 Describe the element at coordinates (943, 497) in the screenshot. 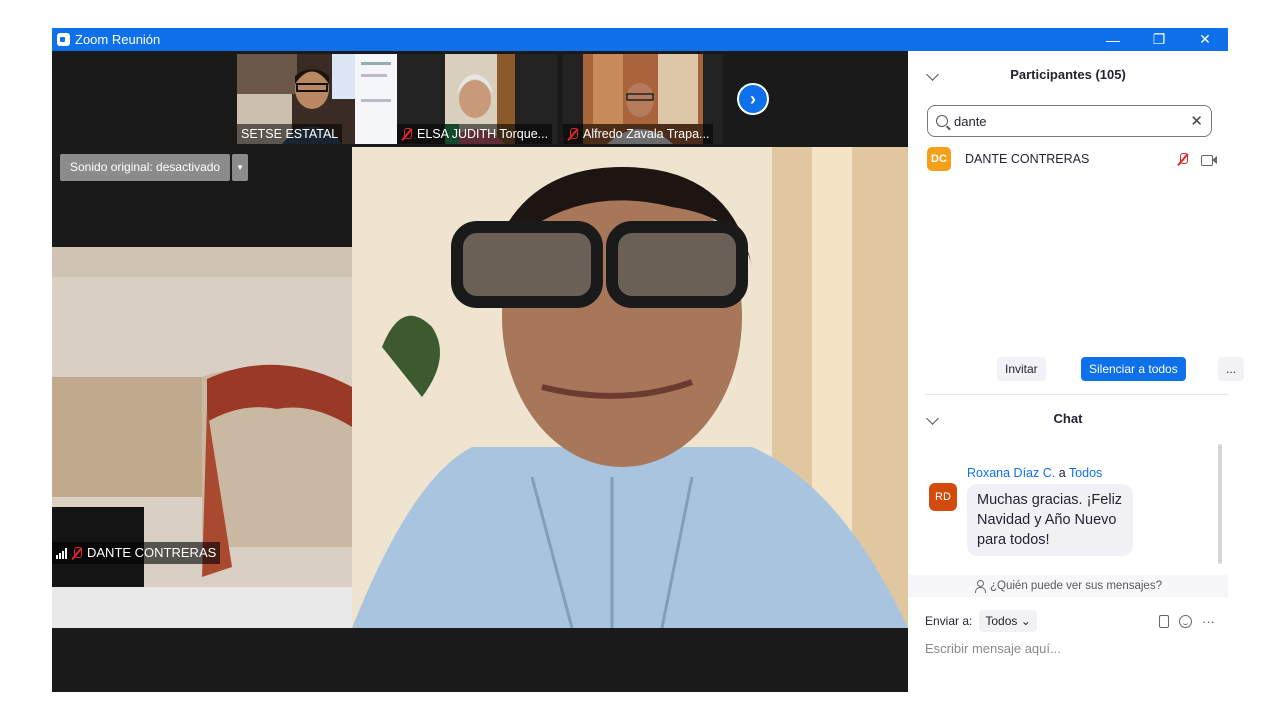

I see `avatar: RD` at that location.